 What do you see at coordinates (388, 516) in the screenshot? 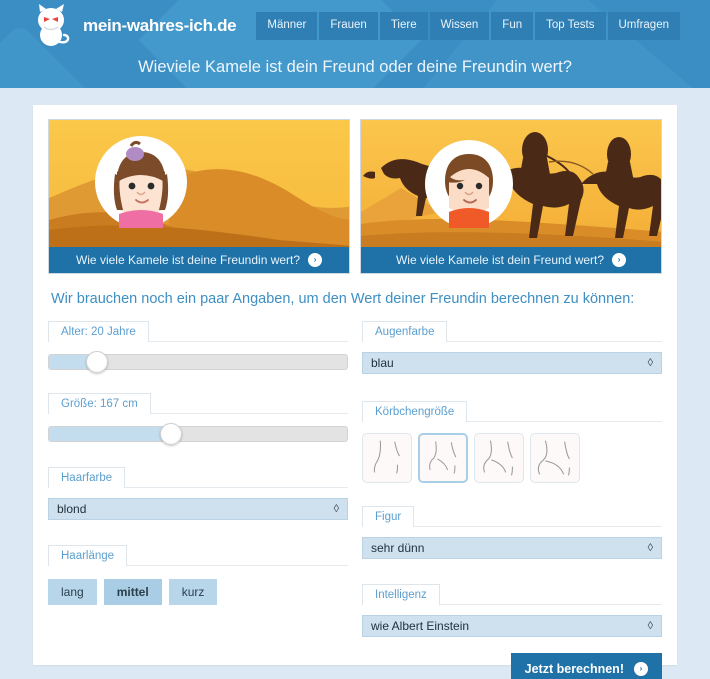
I see `figure-label: Figur` at bounding box center [388, 516].